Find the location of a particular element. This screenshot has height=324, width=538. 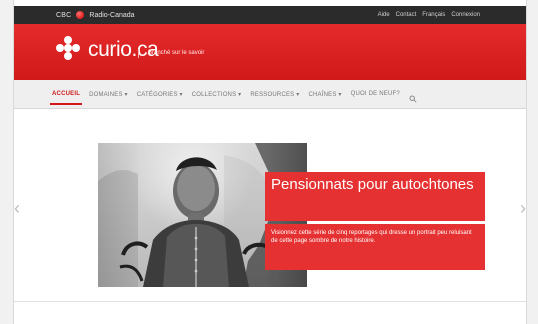

cbc-logo-icon is located at coordinates (80, 15).